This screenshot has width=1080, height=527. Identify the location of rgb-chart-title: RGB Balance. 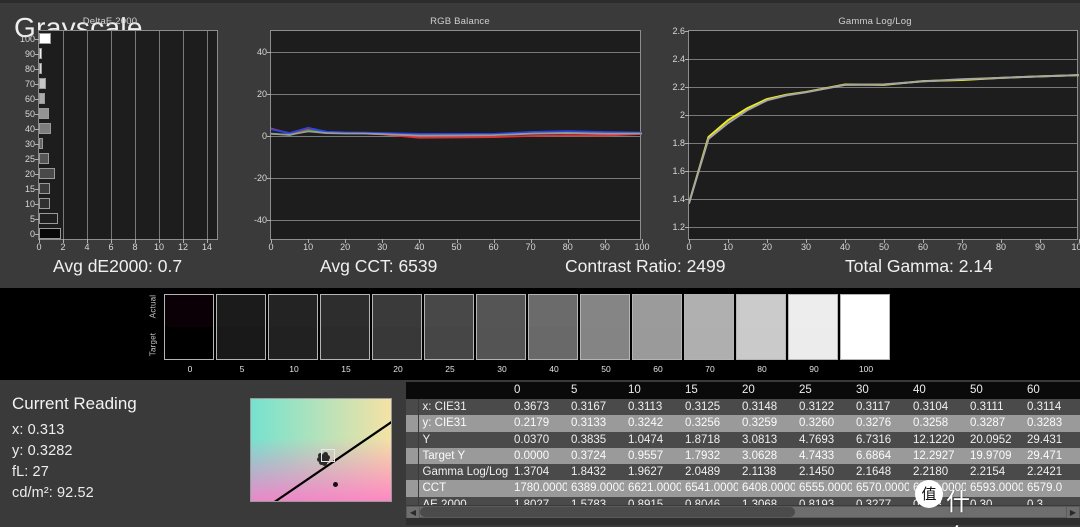
(460, 21).